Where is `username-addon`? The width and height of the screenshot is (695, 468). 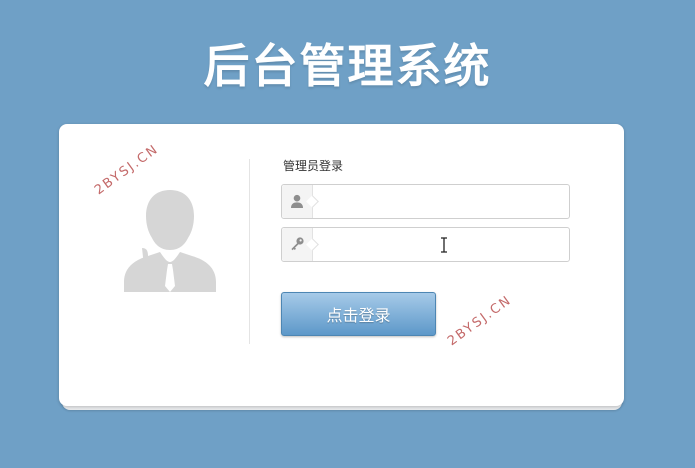
username-addon is located at coordinates (297, 201).